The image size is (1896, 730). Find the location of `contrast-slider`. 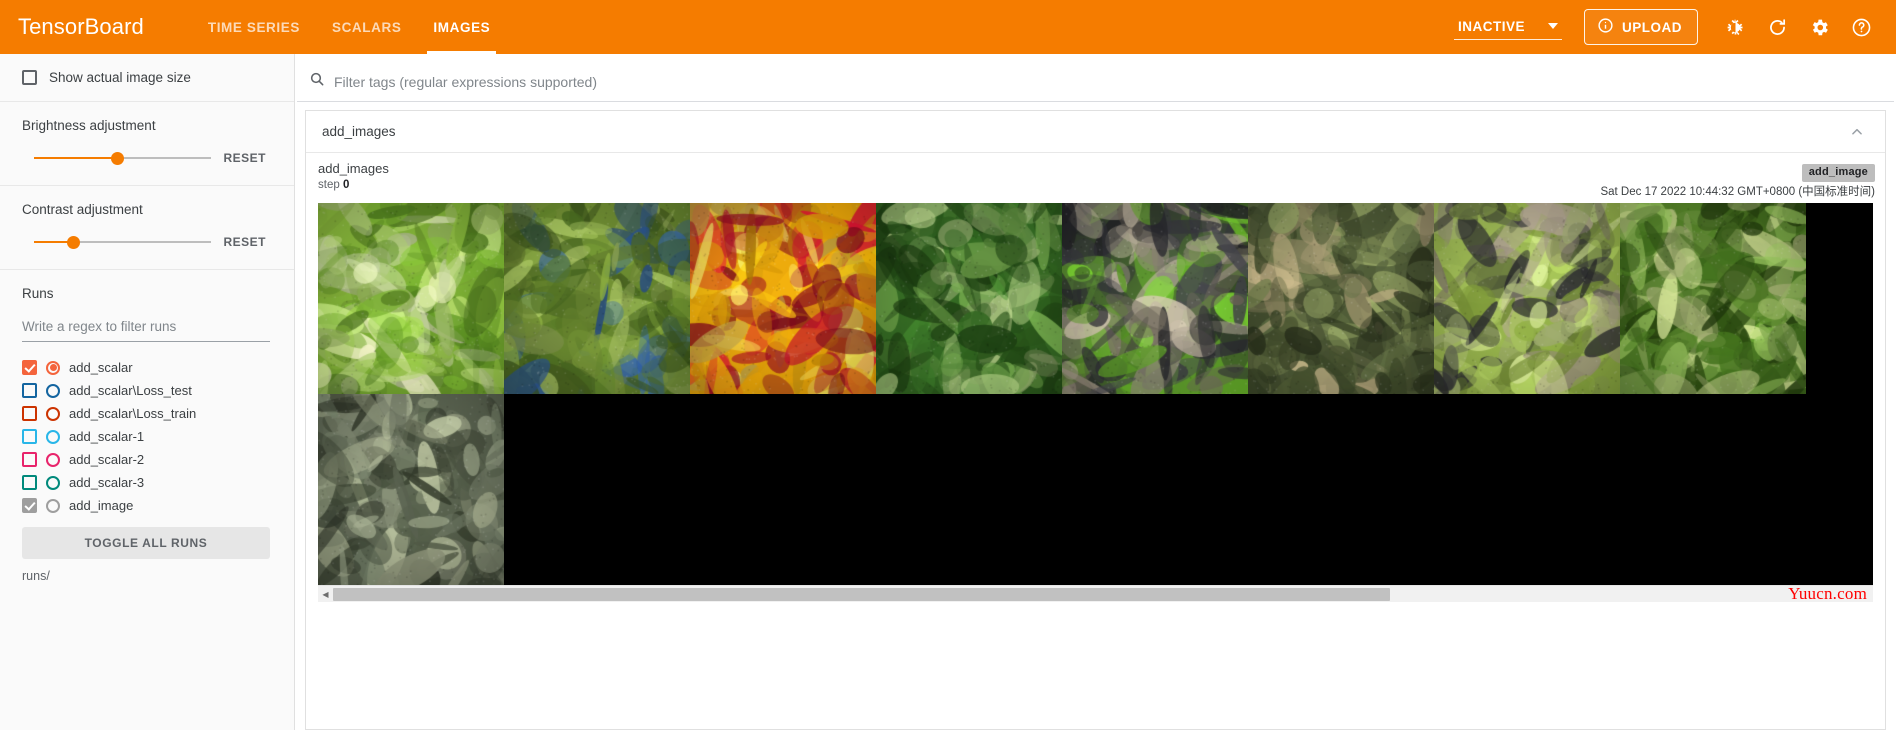

contrast-slider is located at coordinates (123, 242).